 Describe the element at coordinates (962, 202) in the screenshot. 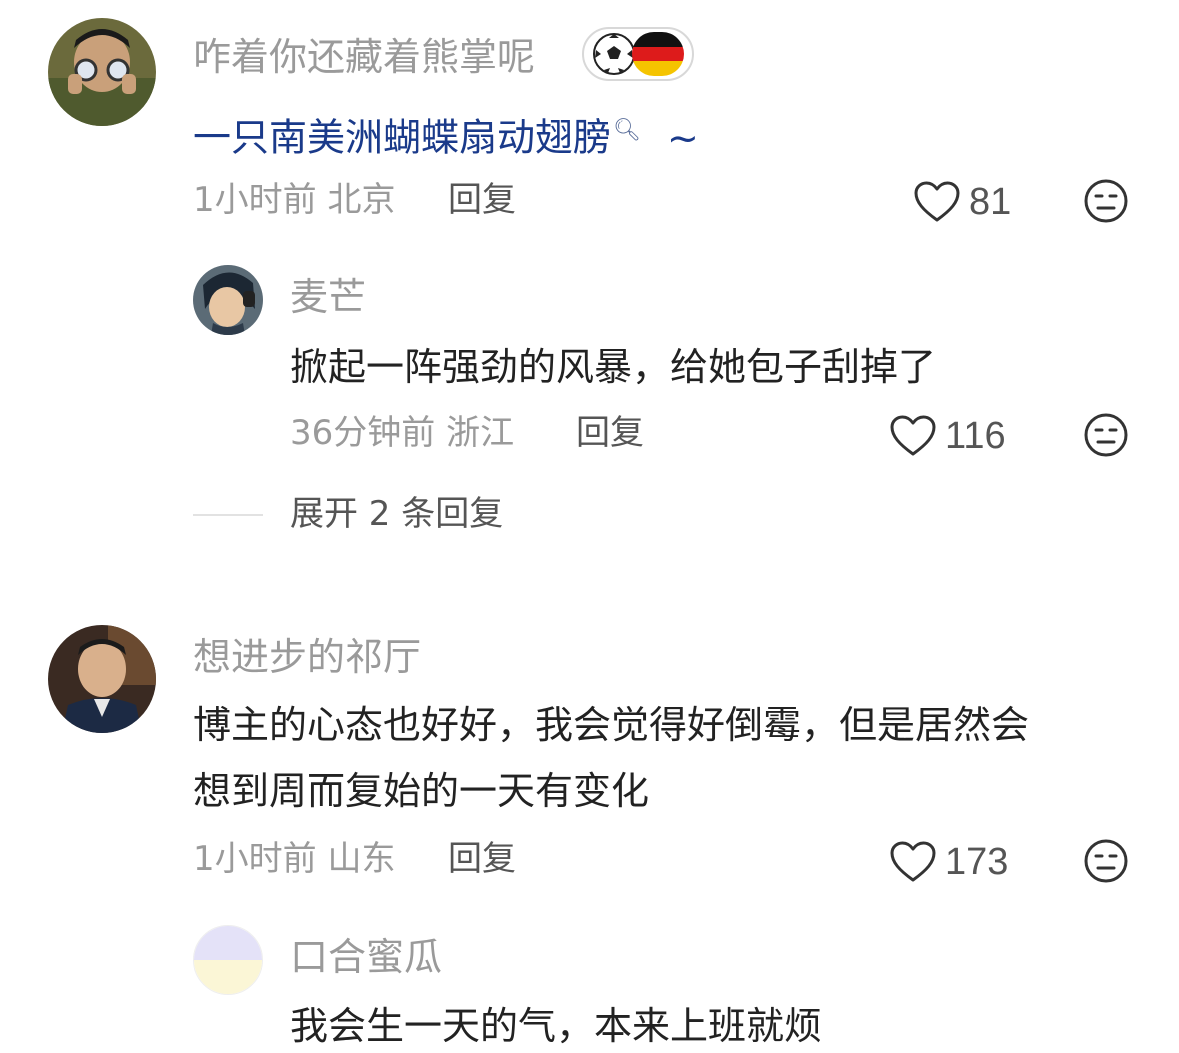

I see `like-button: 81` at that location.